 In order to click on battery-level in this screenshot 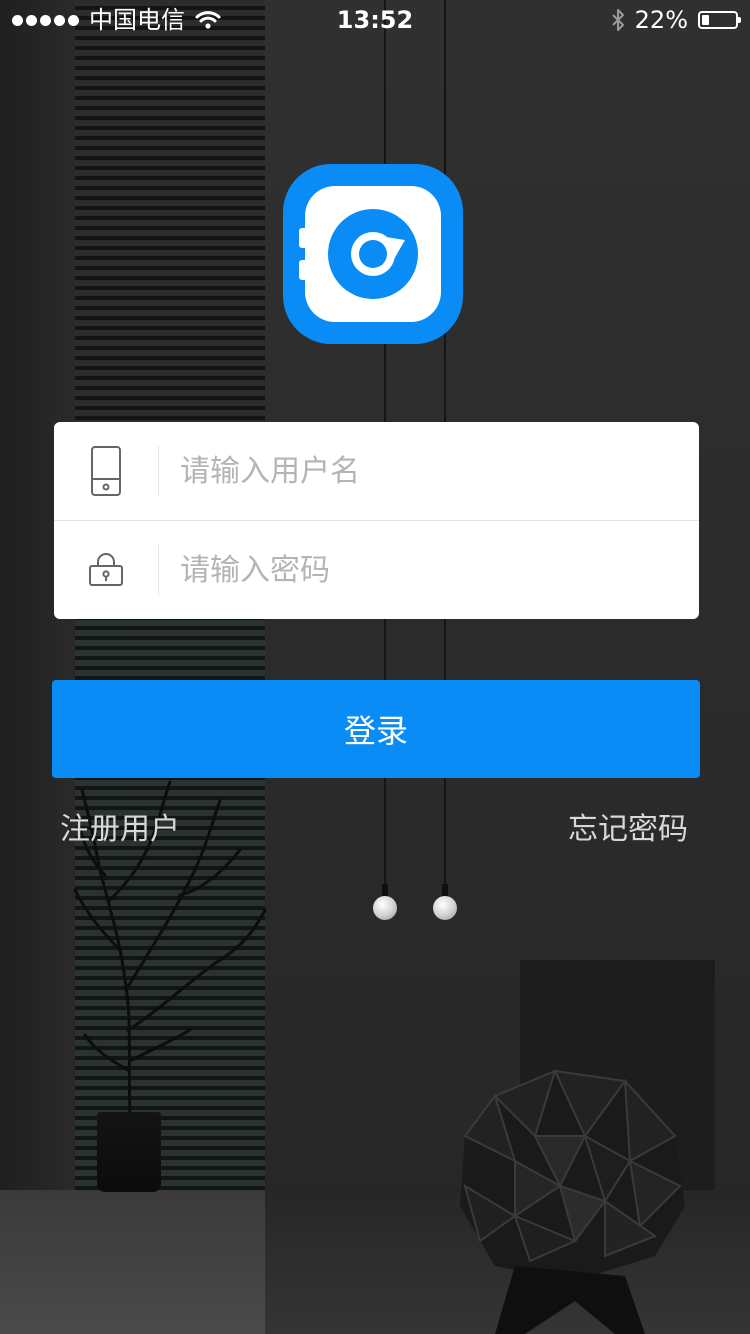, I will do `click(705, 20)`.